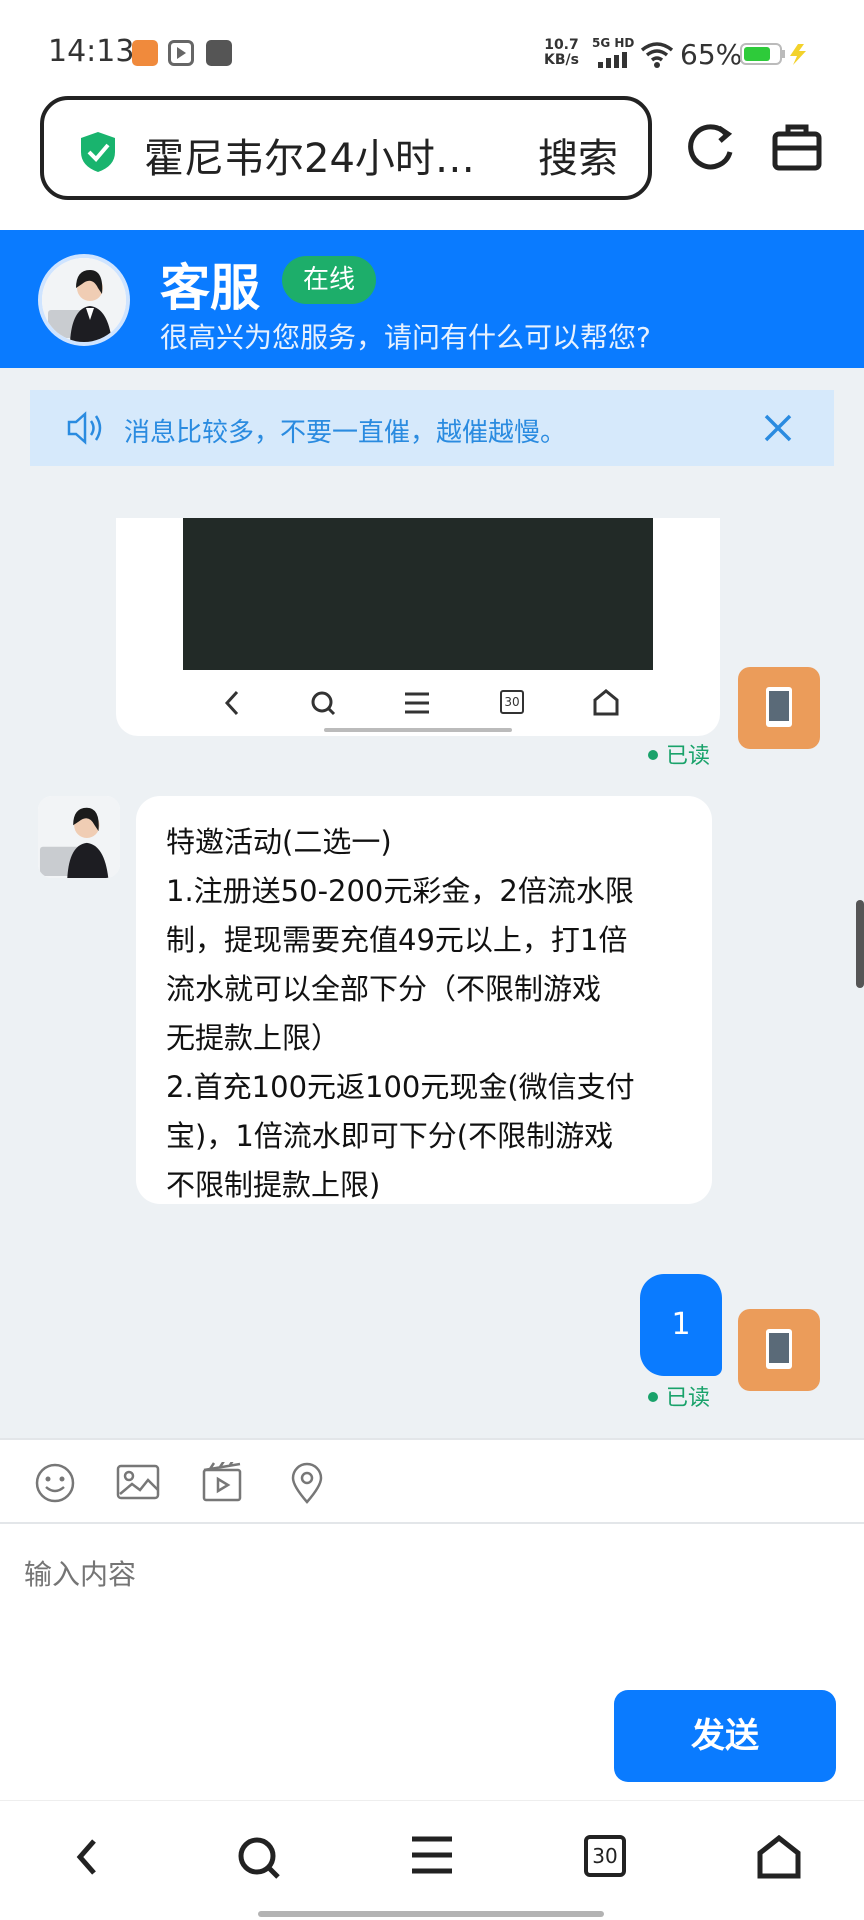 The height and width of the screenshot is (1920, 864). I want to click on network-type-label: 5G HD, so click(613, 43).